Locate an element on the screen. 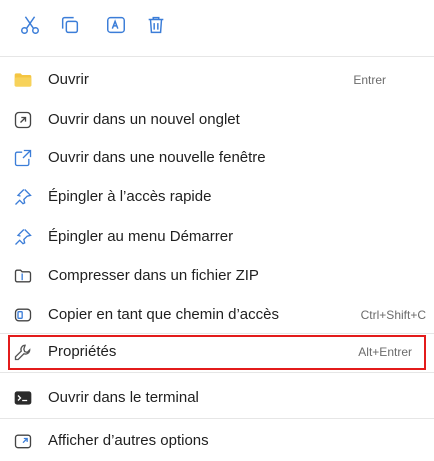 The height and width of the screenshot is (461, 434). cut-button is located at coordinates (30, 25).